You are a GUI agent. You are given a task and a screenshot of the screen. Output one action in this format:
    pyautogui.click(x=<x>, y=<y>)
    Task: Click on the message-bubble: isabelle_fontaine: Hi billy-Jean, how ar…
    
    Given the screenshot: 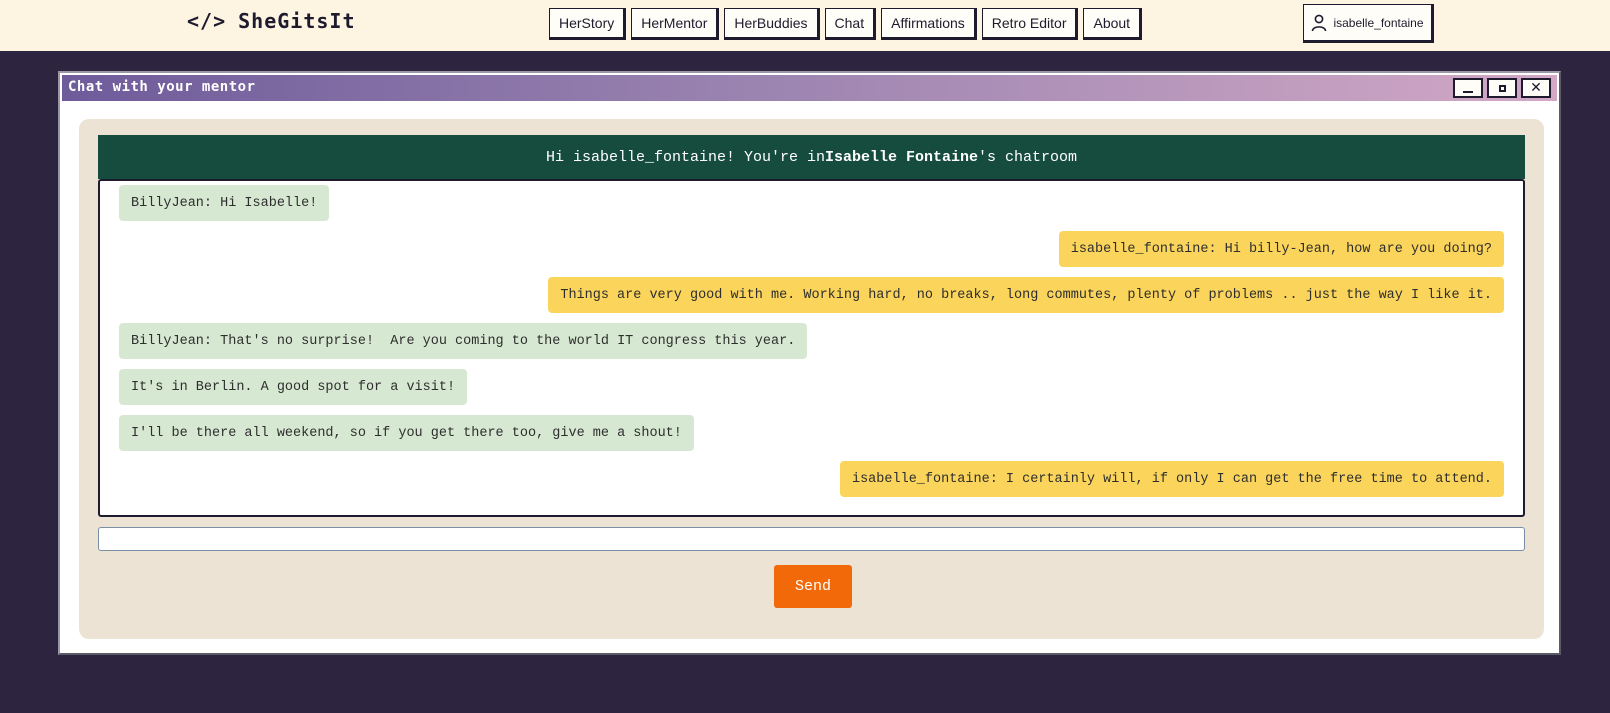 What is the action you would take?
    pyautogui.click(x=1281, y=249)
    